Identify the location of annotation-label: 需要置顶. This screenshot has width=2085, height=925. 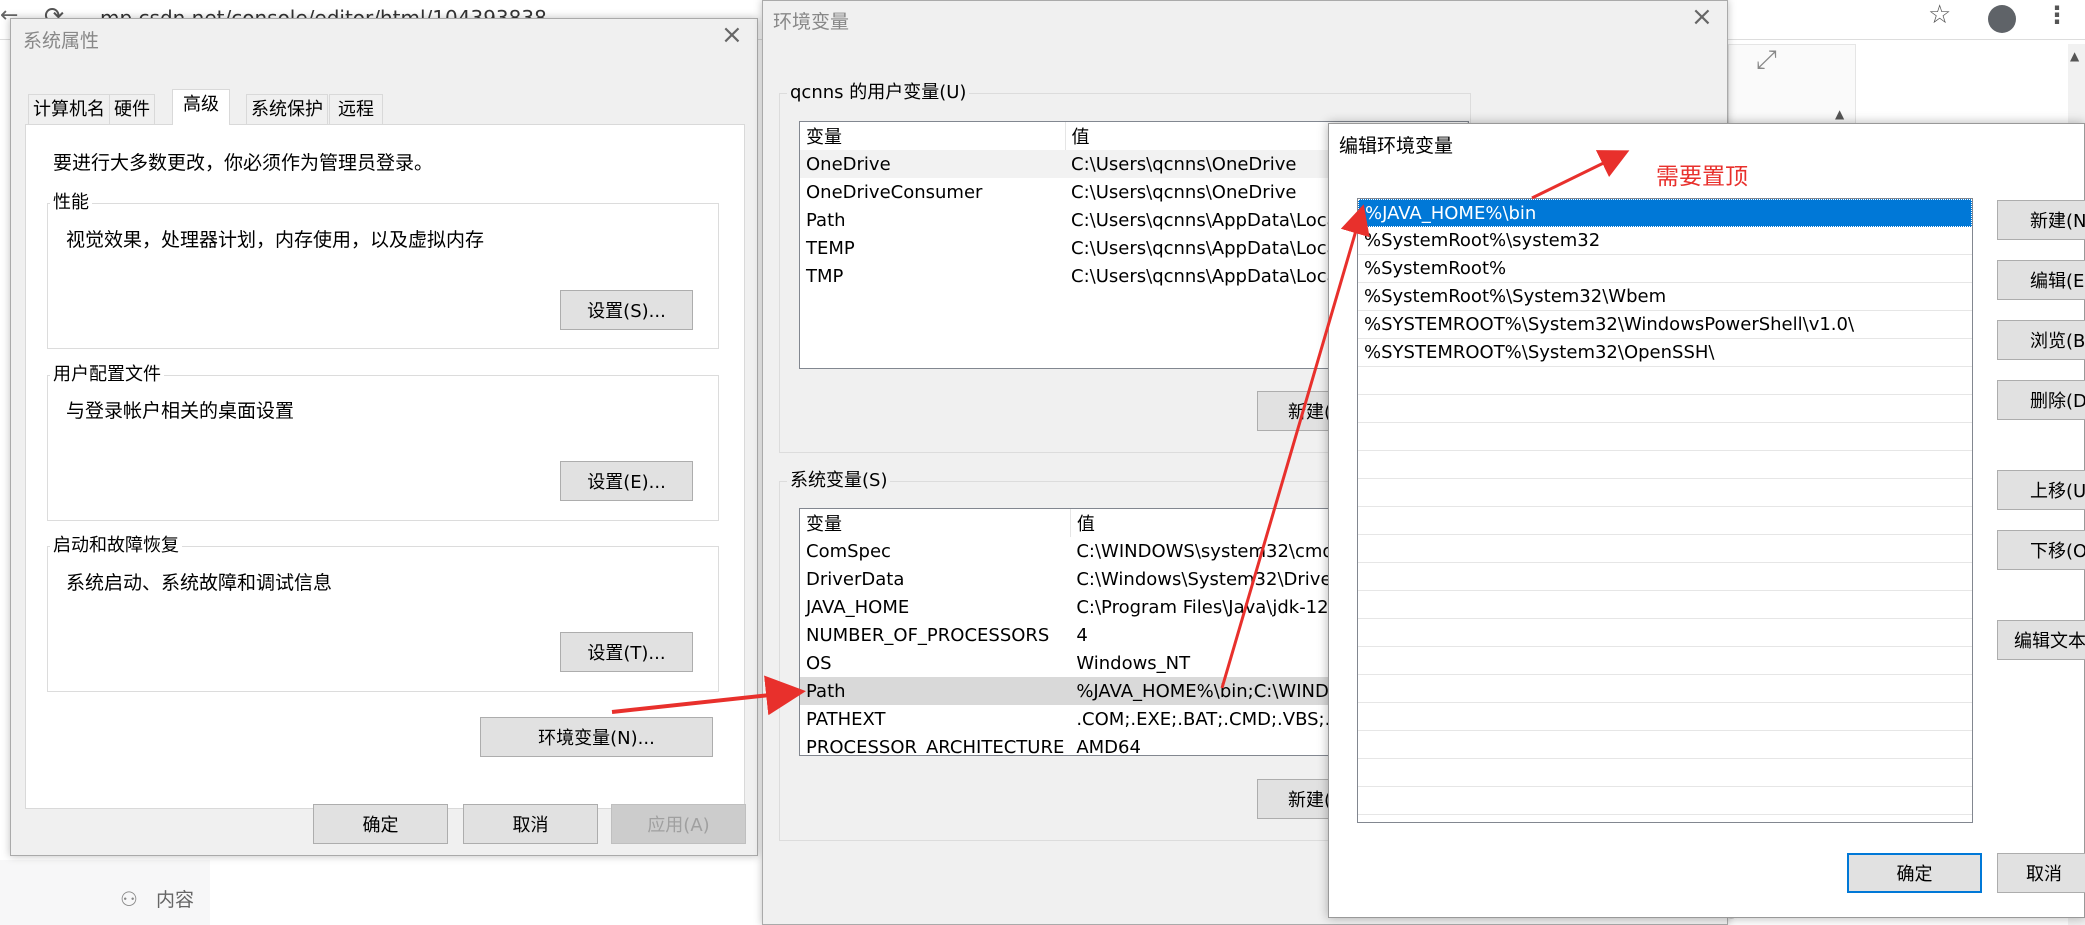
(1702, 177).